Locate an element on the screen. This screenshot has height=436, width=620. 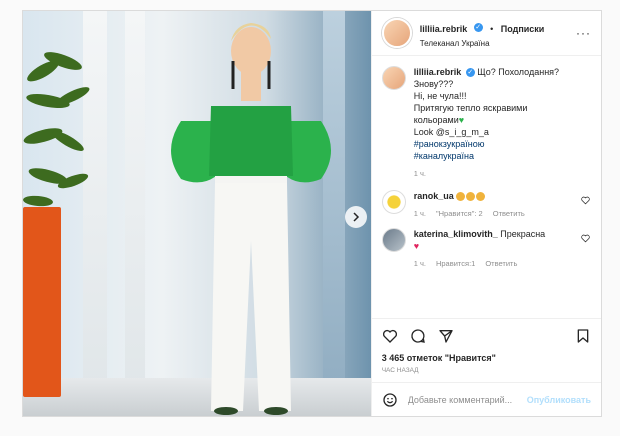
caption-text-line: Притягую тепло яскравими is located at coordinates (470, 108).